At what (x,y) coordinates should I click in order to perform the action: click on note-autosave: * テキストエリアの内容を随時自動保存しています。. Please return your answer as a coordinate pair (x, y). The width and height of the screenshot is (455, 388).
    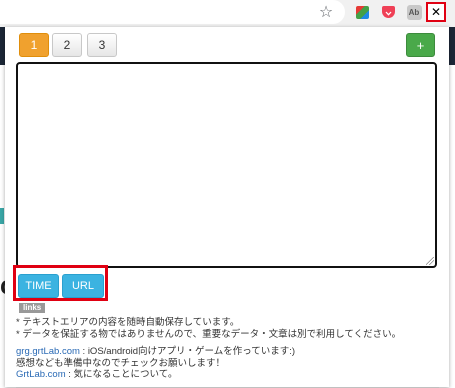
    Looking at the image, I should click on (128, 322).